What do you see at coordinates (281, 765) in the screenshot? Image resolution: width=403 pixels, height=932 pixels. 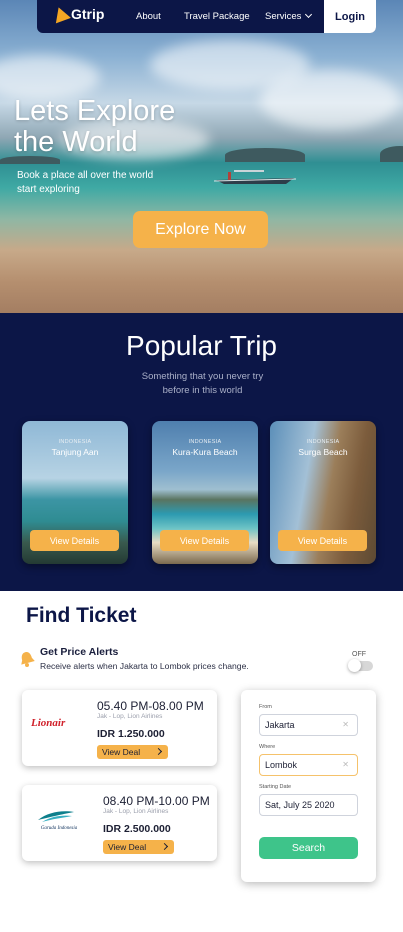 I see `where-value: Lombok` at bounding box center [281, 765].